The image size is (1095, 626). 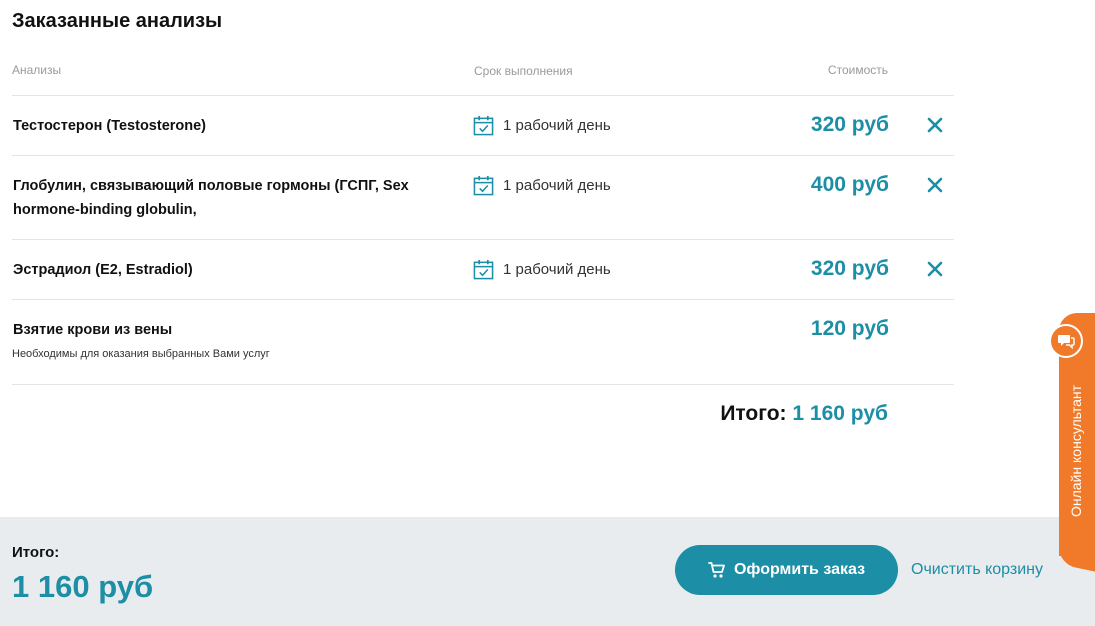 I want to click on consultant-bubble, so click(x=1066, y=341).